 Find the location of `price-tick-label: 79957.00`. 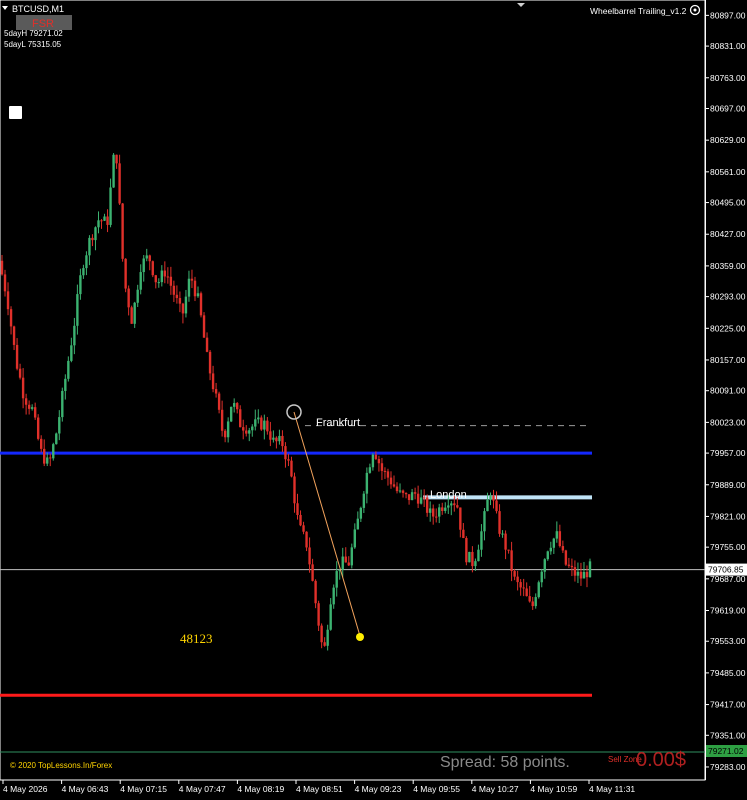

price-tick-label: 79957.00 is located at coordinates (728, 453).